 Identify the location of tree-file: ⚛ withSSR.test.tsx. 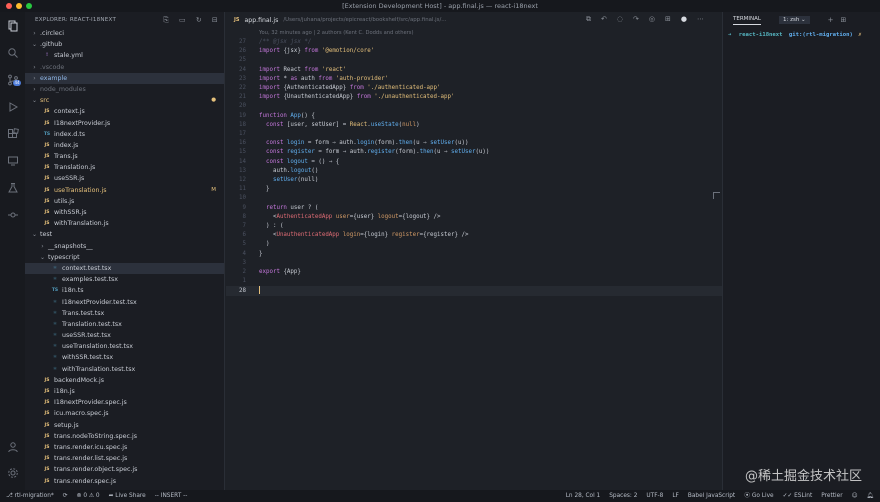
(124, 357).